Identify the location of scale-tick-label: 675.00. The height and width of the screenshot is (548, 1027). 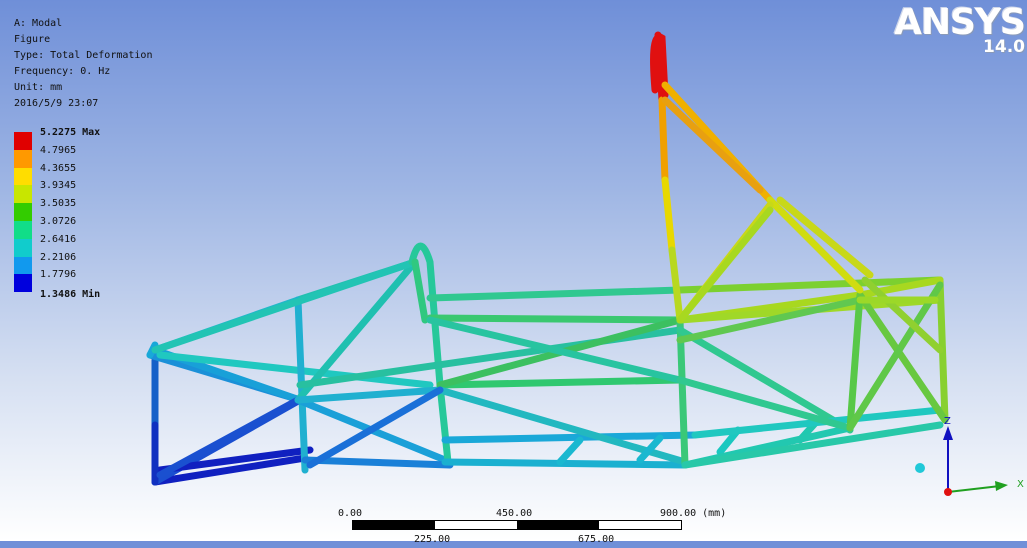
(596, 539).